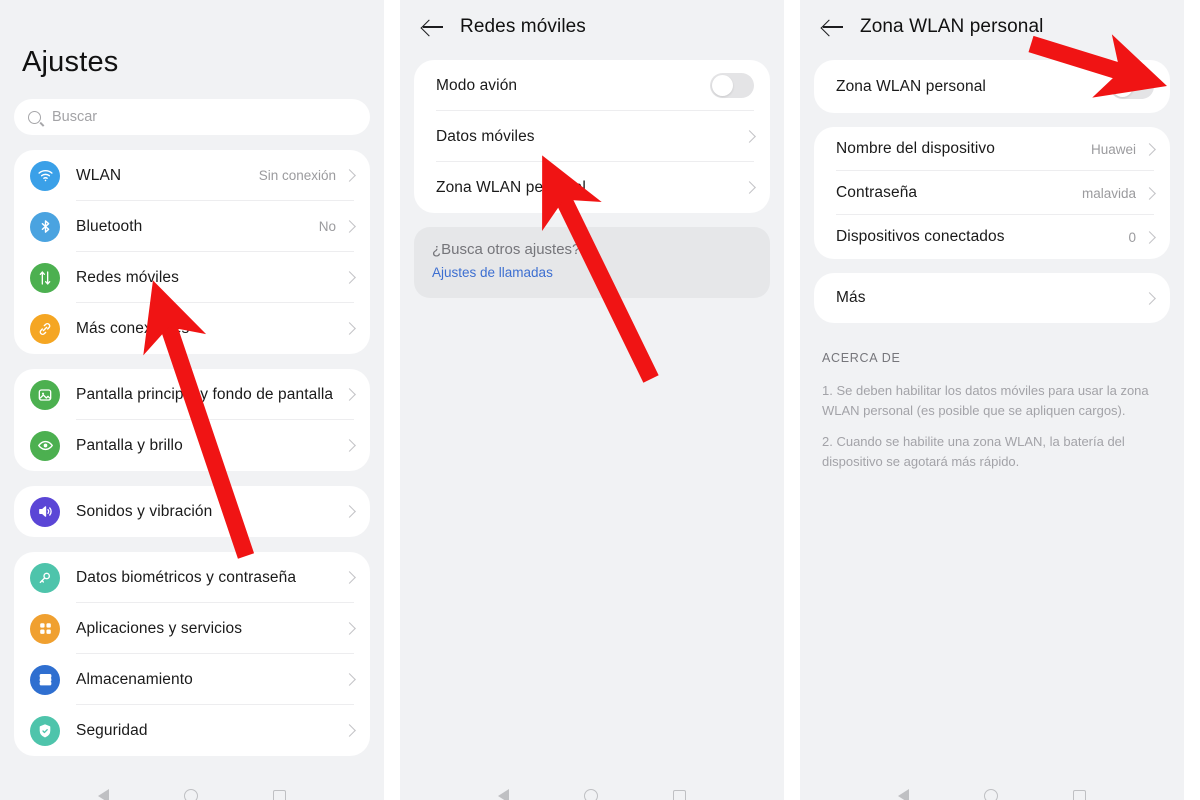 The width and height of the screenshot is (1200, 800). What do you see at coordinates (99, 175) in the screenshot?
I see `sidebar-item-label: WLAN` at bounding box center [99, 175].